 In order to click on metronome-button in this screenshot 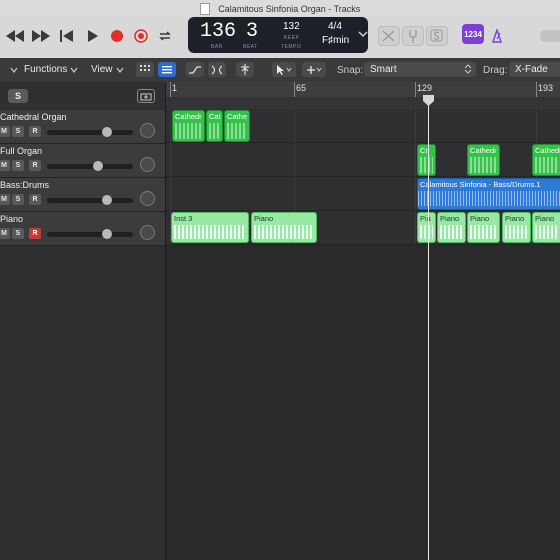, I will do `click(497, 36)`.